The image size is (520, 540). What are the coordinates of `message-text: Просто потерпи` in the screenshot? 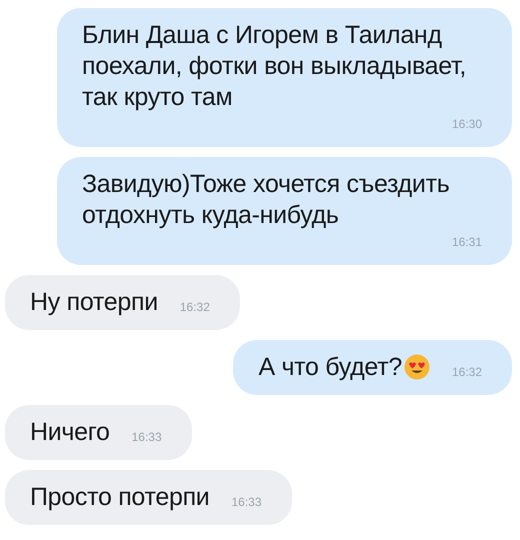 It's located at (120, 497).